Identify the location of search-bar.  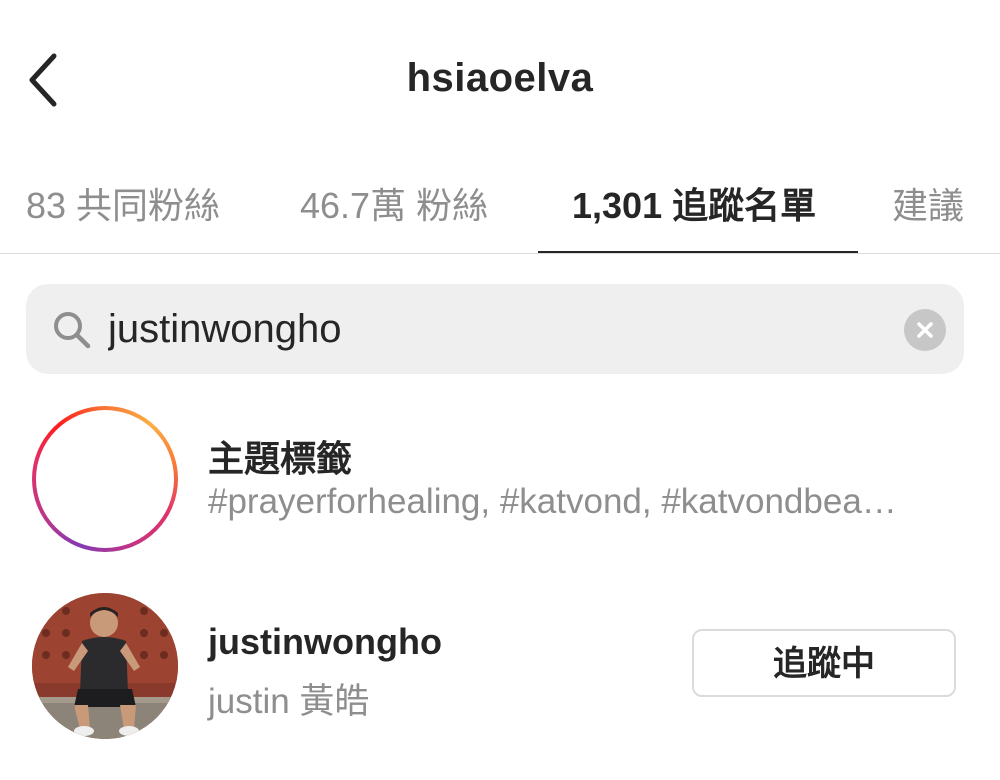
(495, 329).